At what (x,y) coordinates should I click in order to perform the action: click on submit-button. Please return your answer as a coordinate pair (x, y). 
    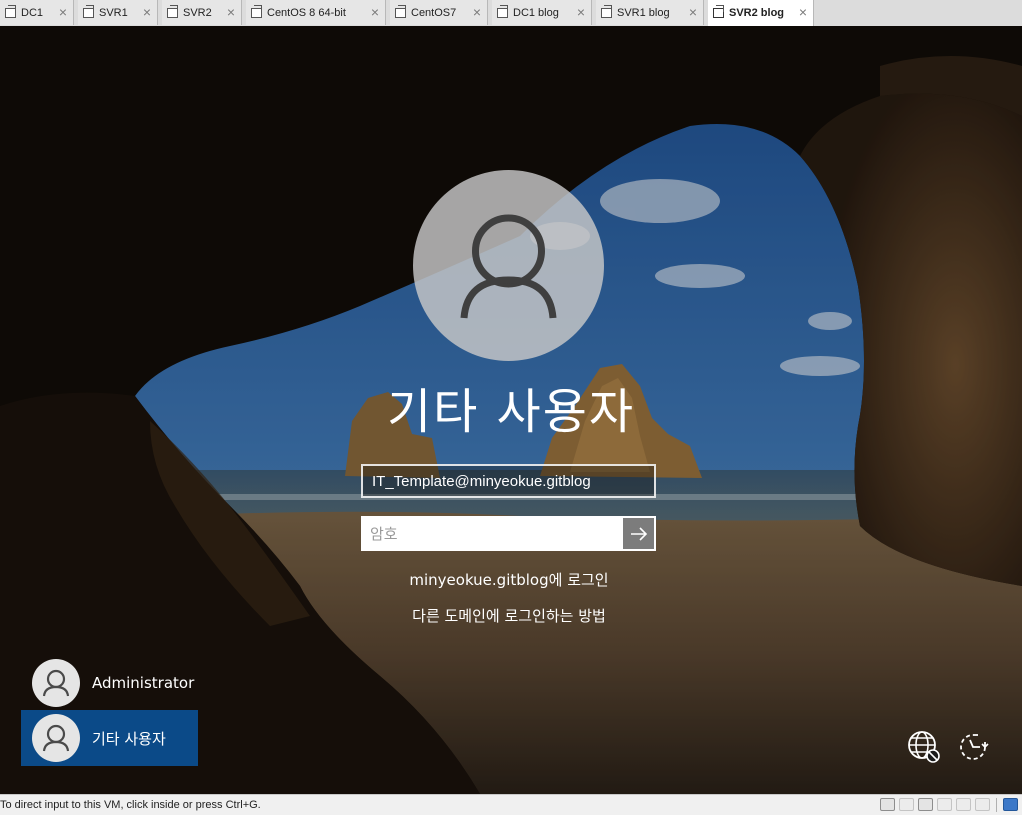
    Looking at the image, I should click on (638, 533).